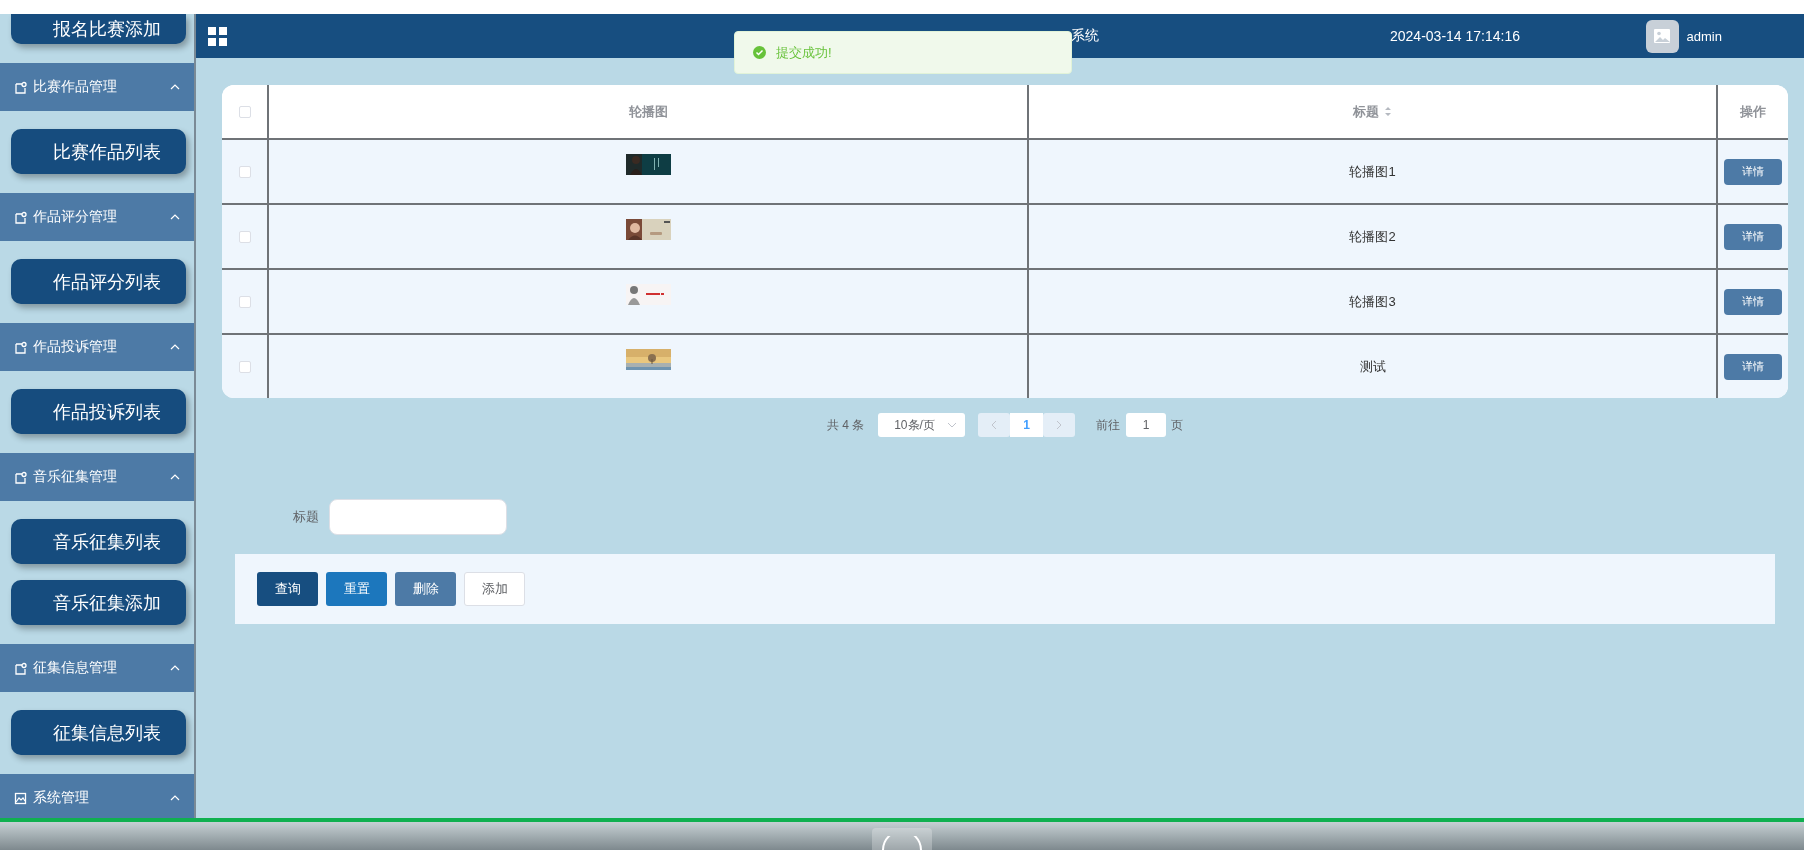  I want to click on menu-button: 比赛作品列表, so click(98, 151).